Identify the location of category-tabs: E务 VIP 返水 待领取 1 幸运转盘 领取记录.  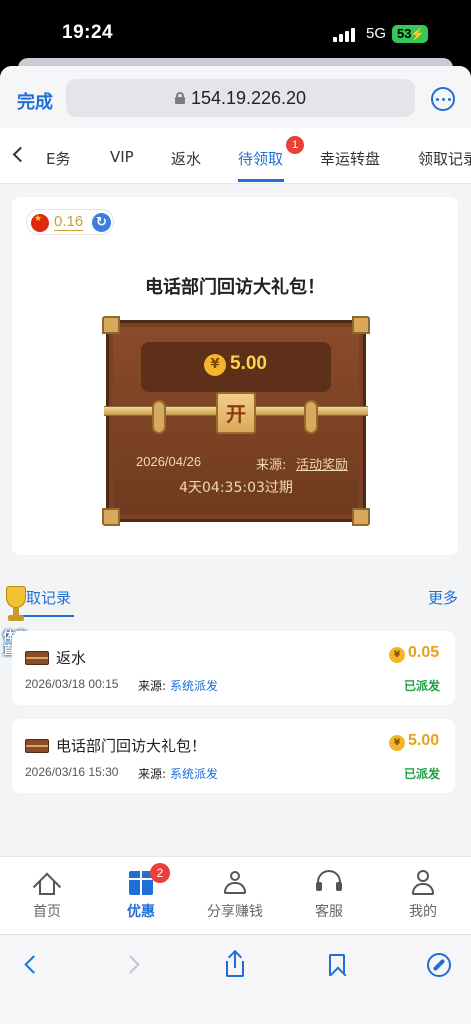
(235, 156).